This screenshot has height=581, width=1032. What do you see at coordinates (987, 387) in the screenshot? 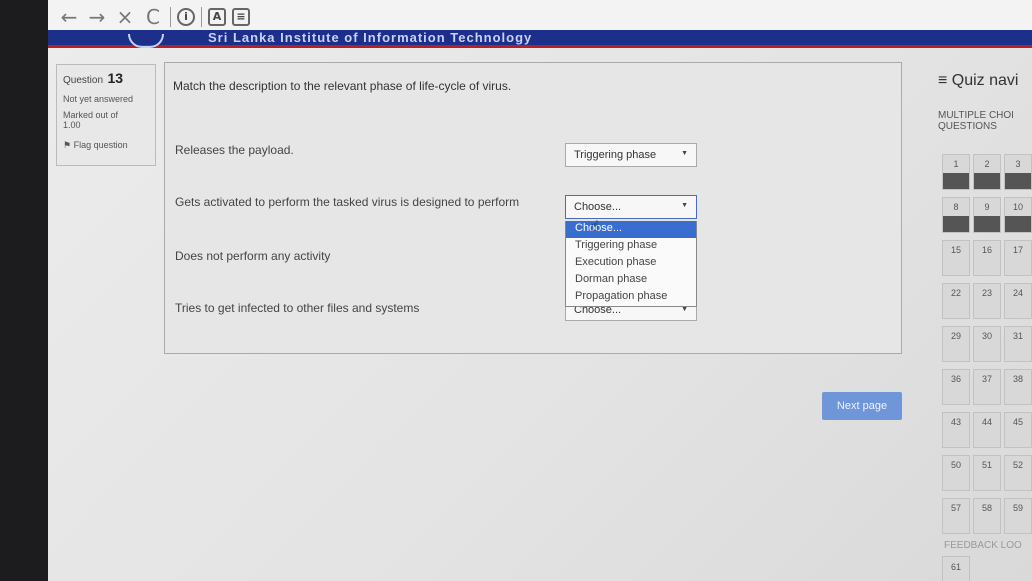
I see `quiz-nav-cell: 37` at bounding box center [987, 387].